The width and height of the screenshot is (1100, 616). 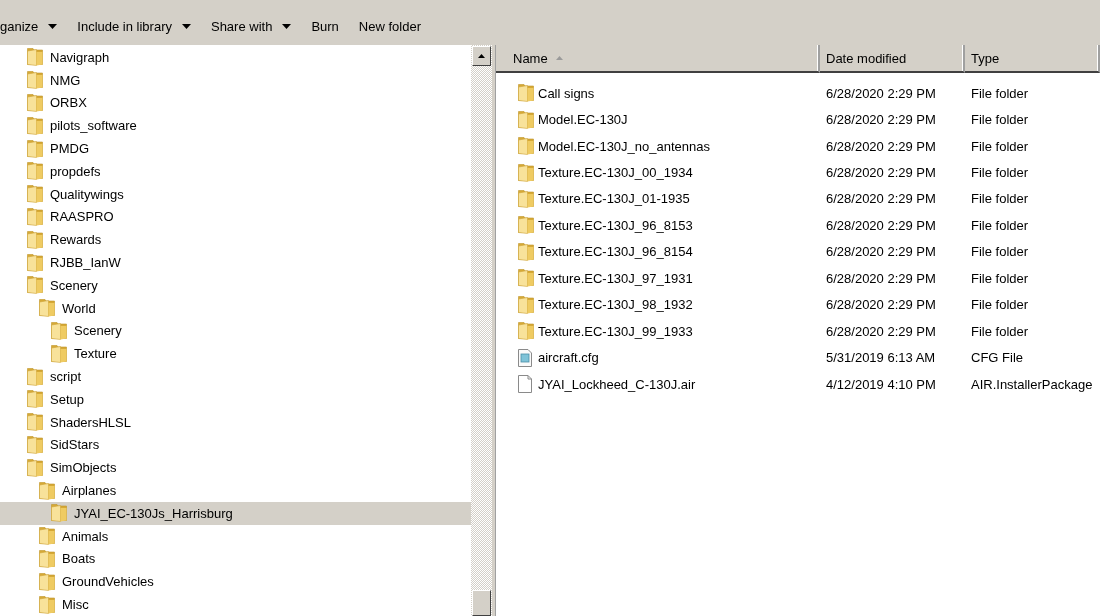 I want to click on toolbar-button: ganize, so click(x=34, y=26).